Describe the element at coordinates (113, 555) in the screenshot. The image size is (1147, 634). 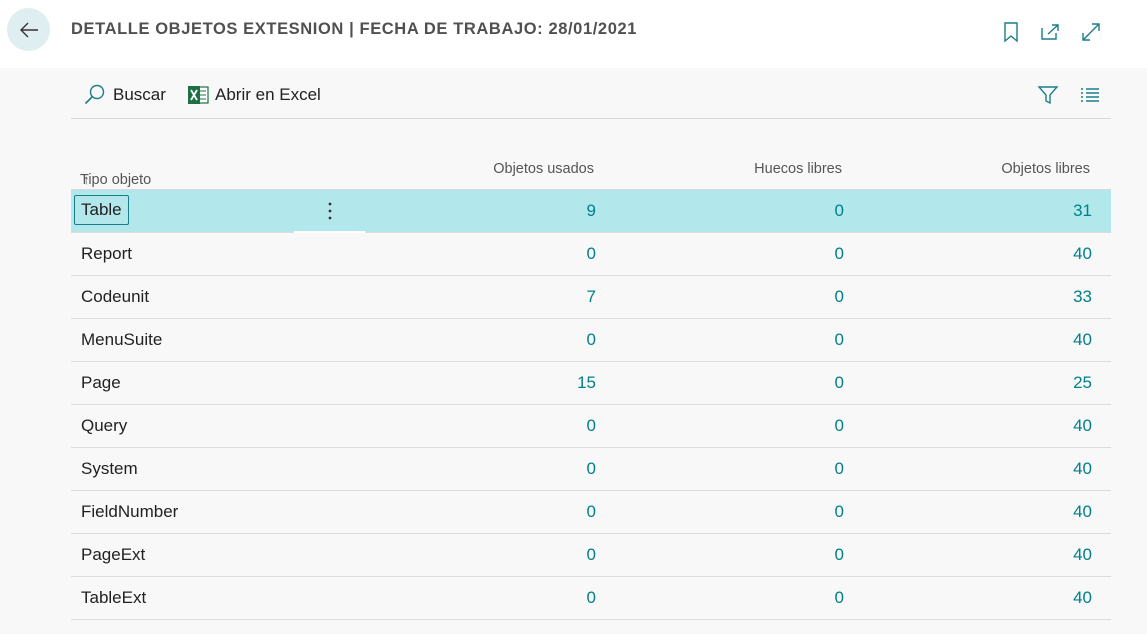
I see `cell-type: PageExt` at that location.